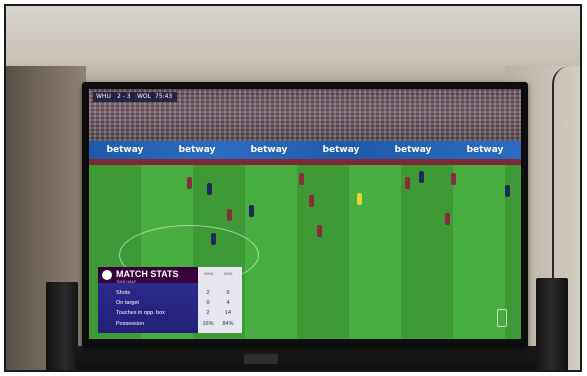 This screenshot has height=376, width=587. I want to click on league-logo-icon, so click(107, 275).